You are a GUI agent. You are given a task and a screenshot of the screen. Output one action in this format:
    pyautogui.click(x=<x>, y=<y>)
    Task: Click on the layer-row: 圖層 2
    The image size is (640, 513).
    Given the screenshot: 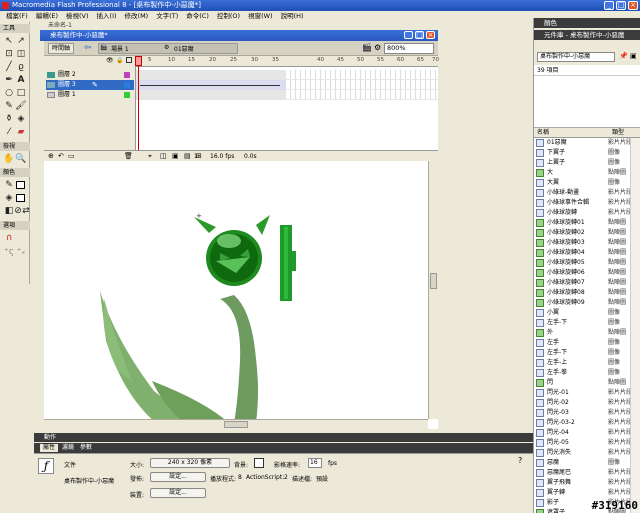 What is the action you would take?
    pyautogui.click(x=90, y=75)
    